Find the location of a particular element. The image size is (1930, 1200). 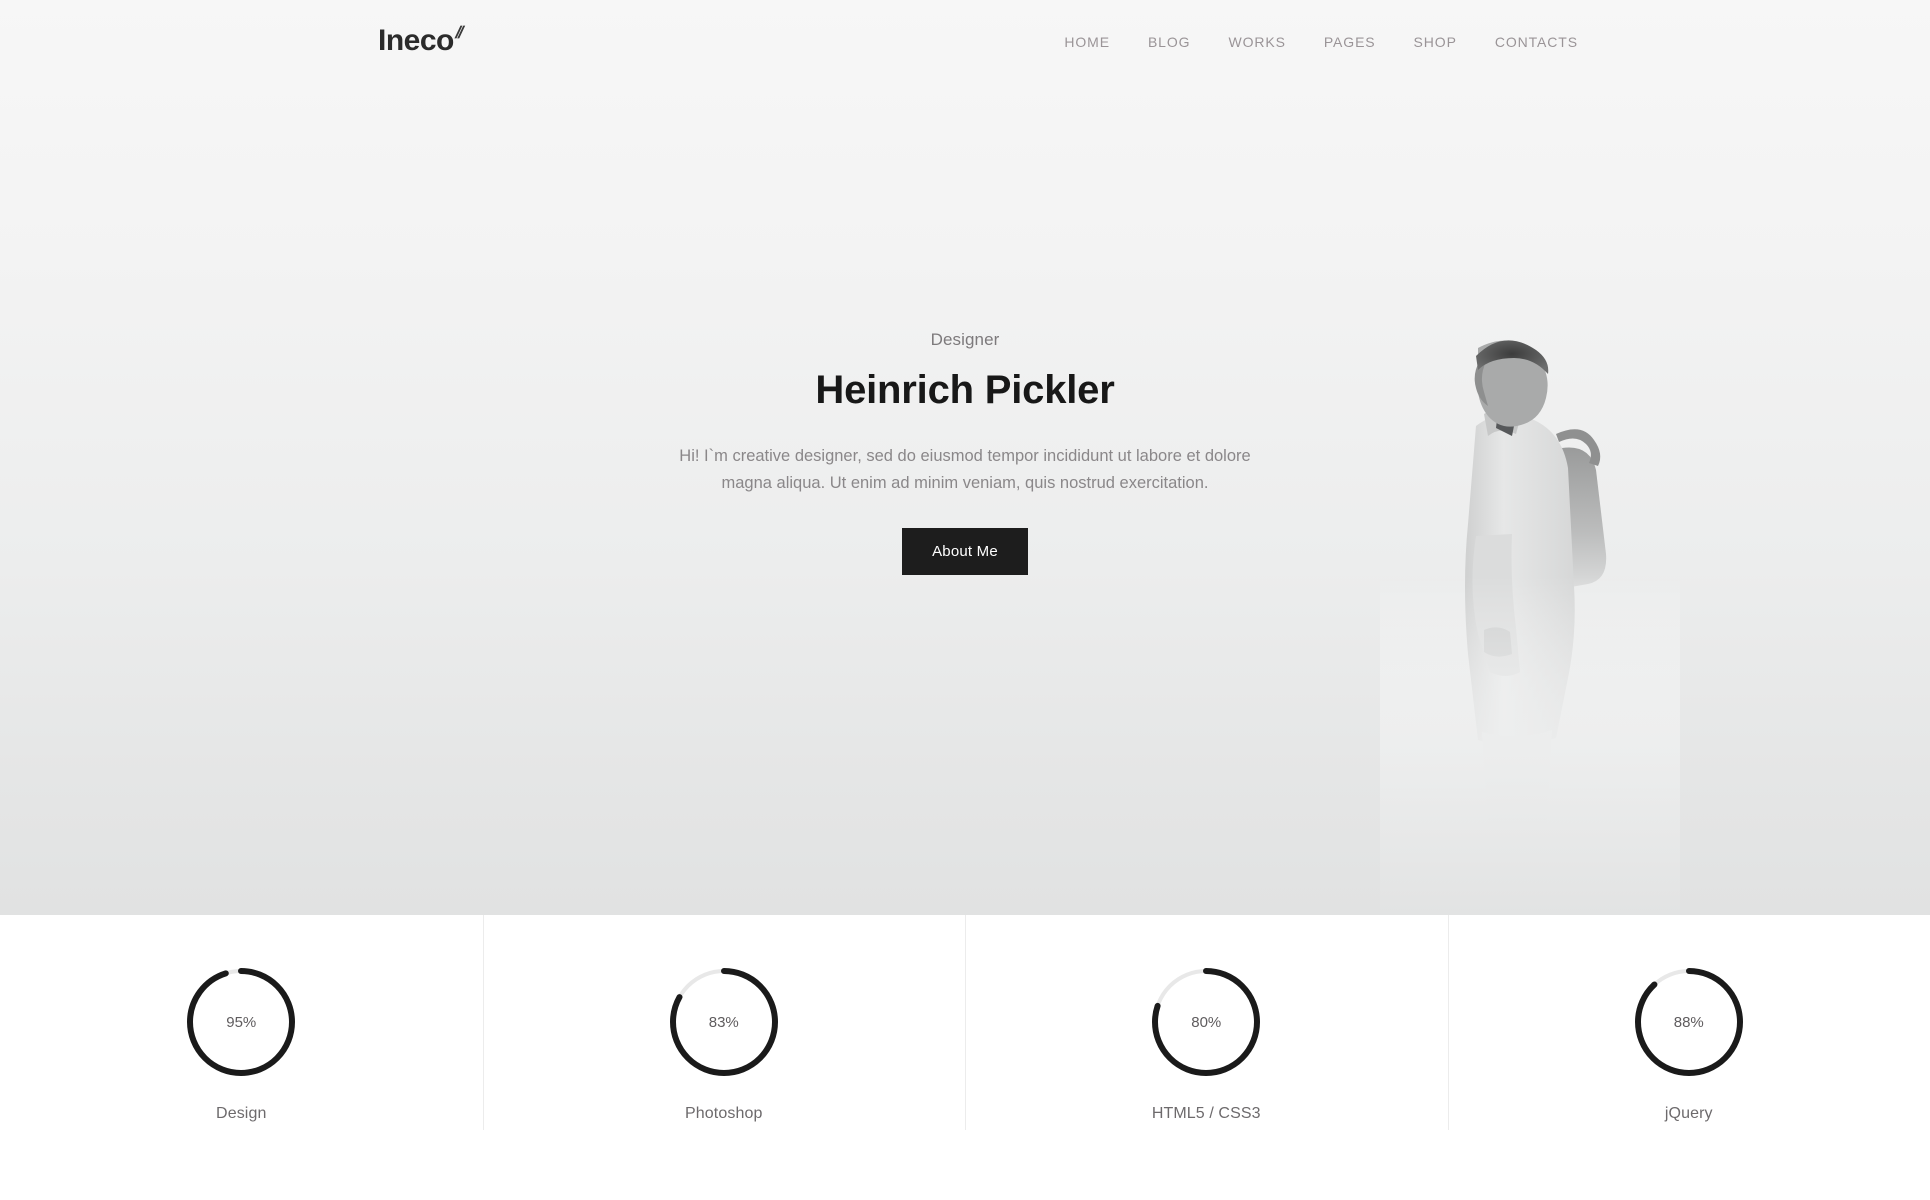

skill-item-jquery: 88% jQuery is located at coordinates (1688, 1057).